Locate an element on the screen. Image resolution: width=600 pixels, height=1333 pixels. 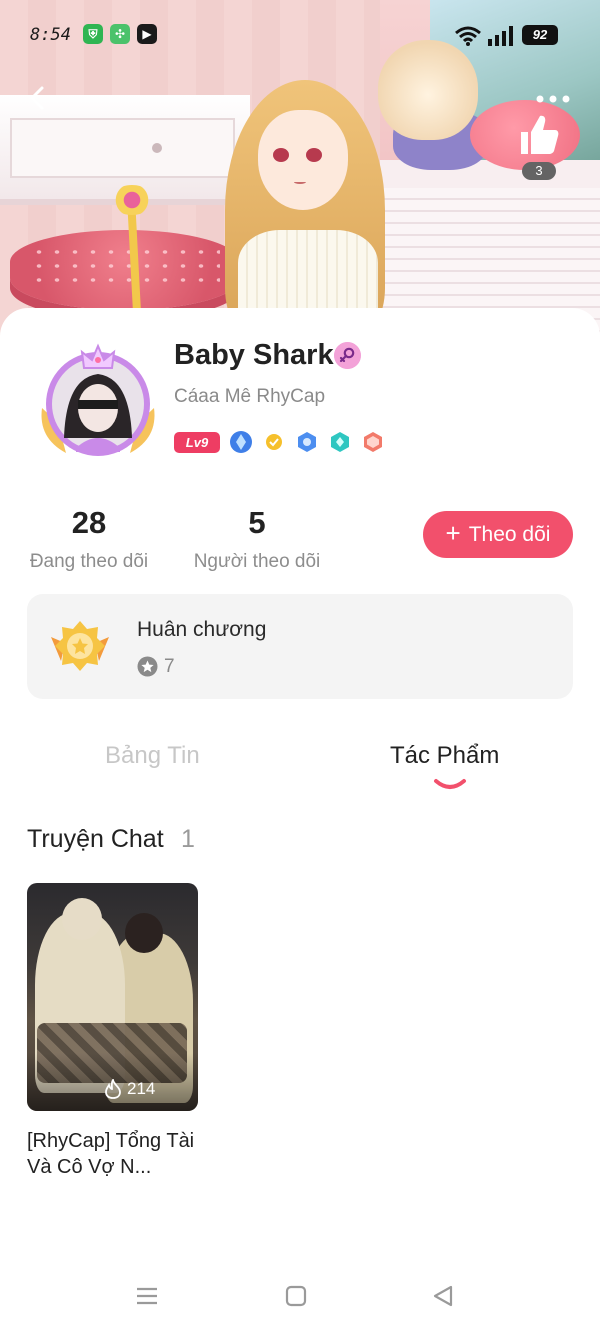
medal-count-icon is located at coordinates (147, 666).